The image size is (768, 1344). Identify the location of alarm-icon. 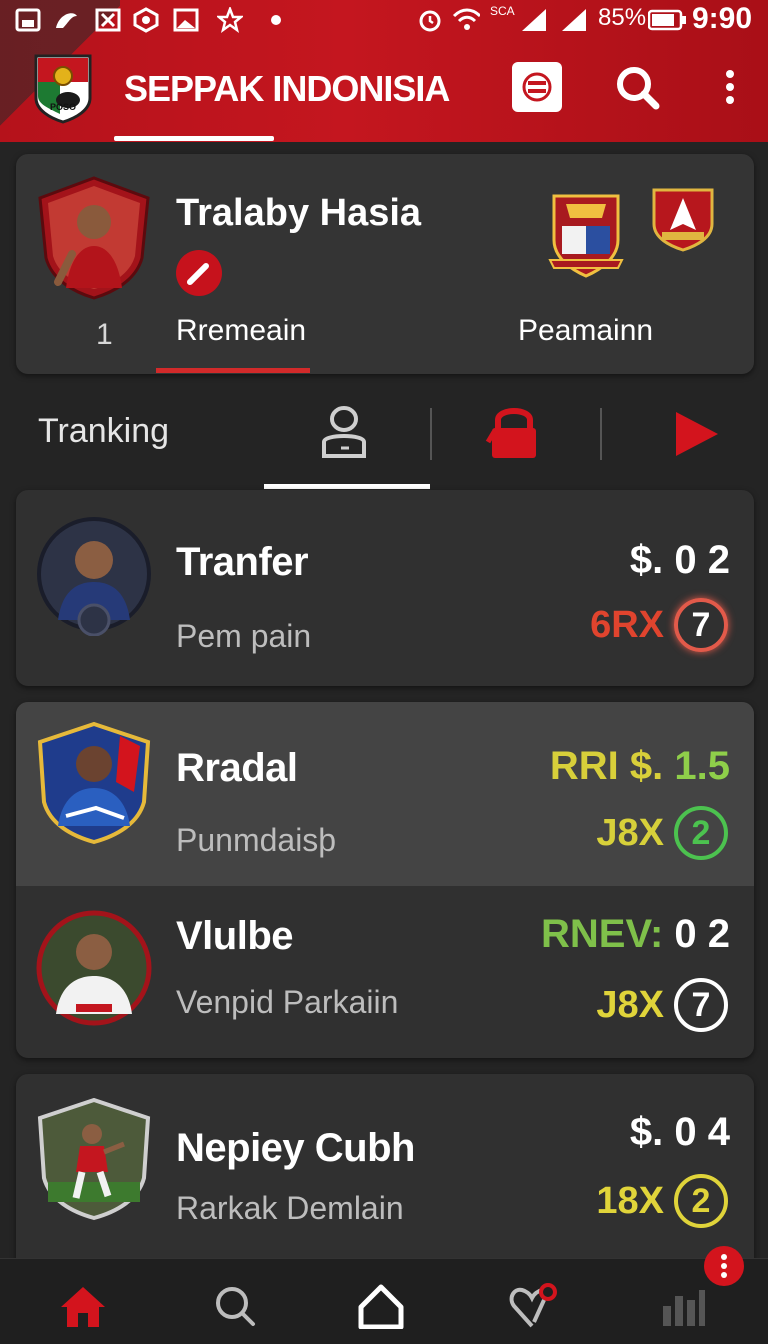
(430, 20).